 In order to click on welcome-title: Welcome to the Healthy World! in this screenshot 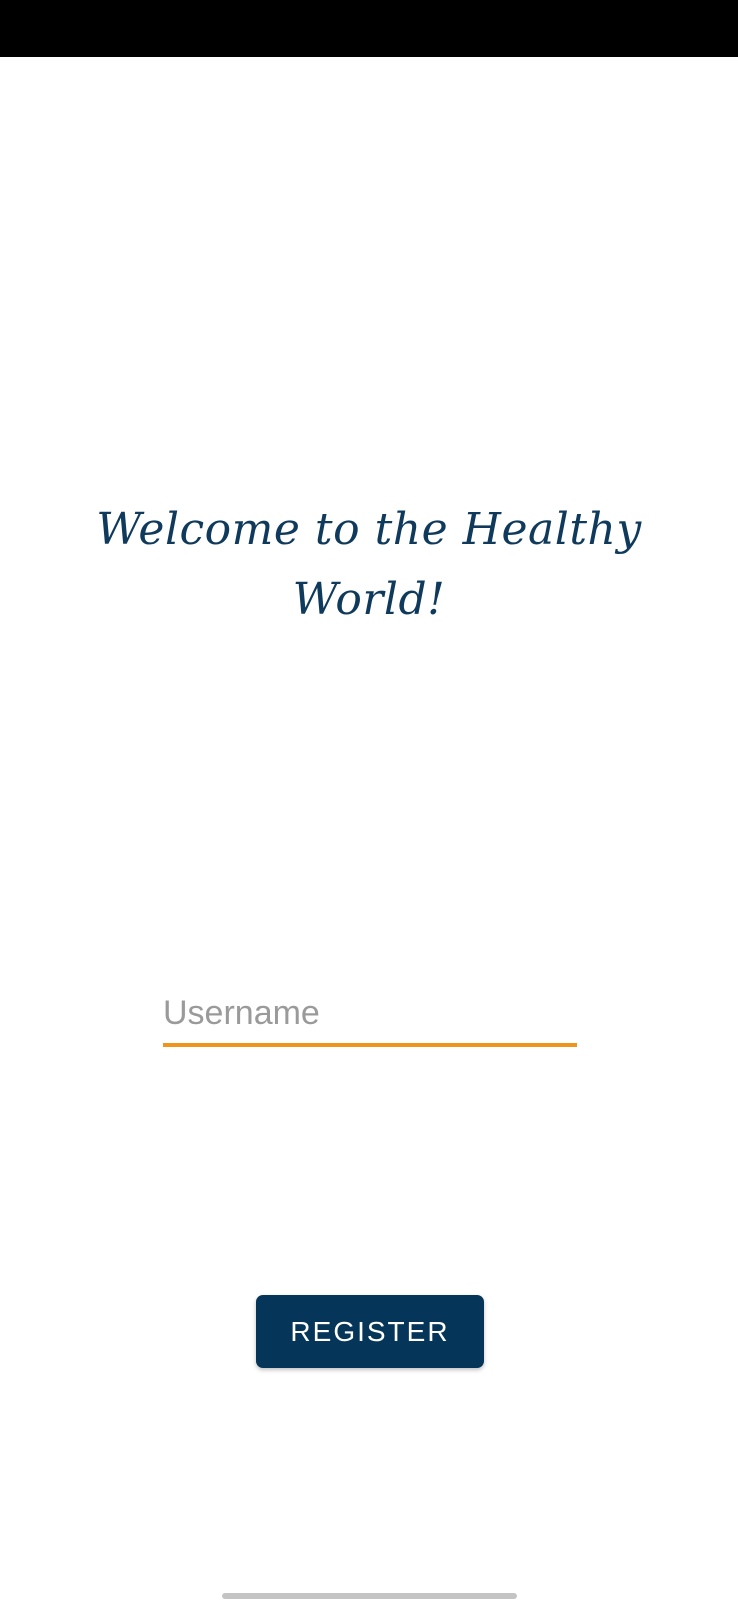, I will do `click(369, 564)`.